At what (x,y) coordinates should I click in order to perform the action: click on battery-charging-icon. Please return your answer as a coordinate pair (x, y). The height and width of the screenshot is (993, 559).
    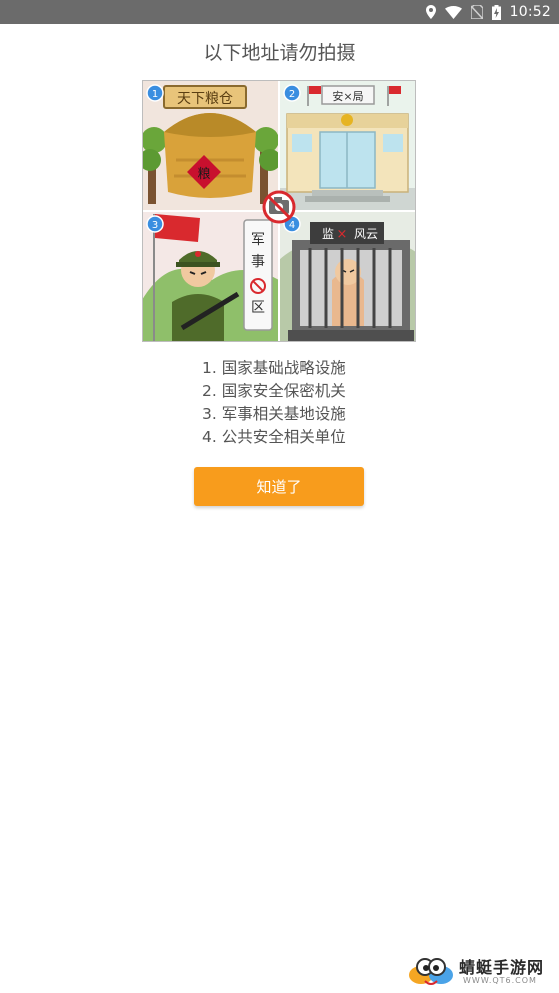
    Looking at the image, I should click on (496, 12).